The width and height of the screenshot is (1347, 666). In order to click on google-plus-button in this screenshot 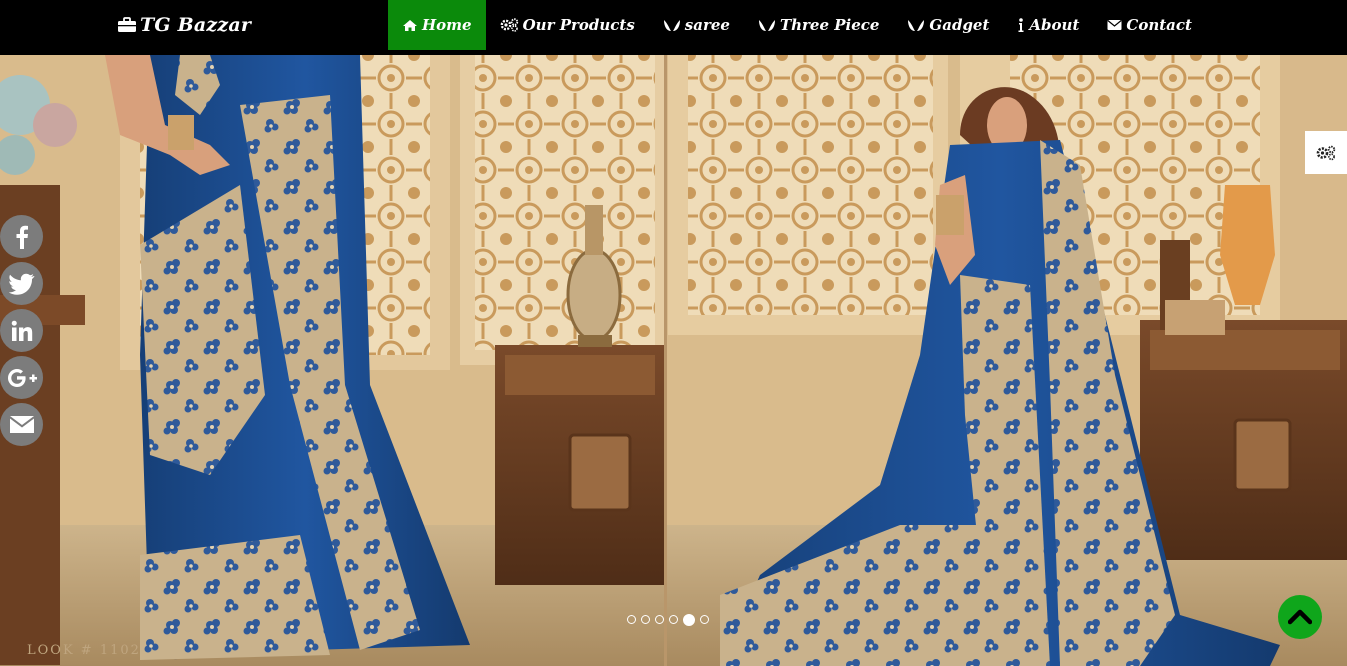, I will do `click(21, 377)`.